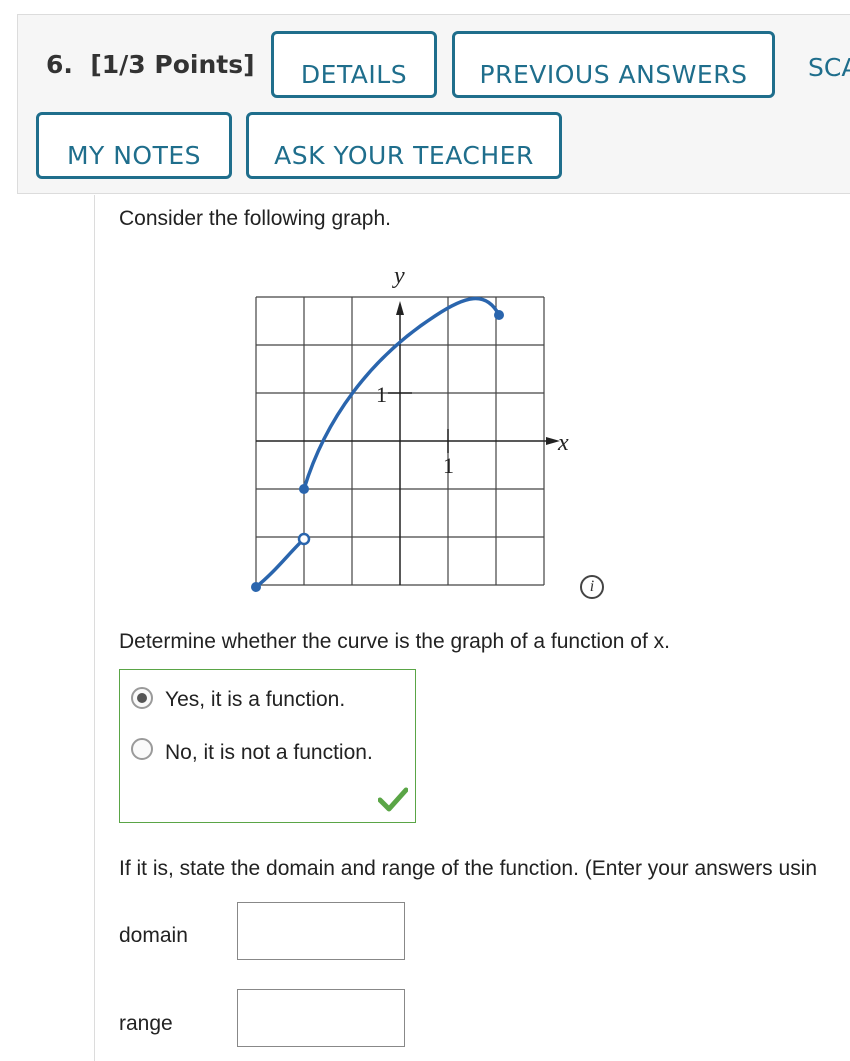  I want to click on question-number: 6., so click(59, 64).